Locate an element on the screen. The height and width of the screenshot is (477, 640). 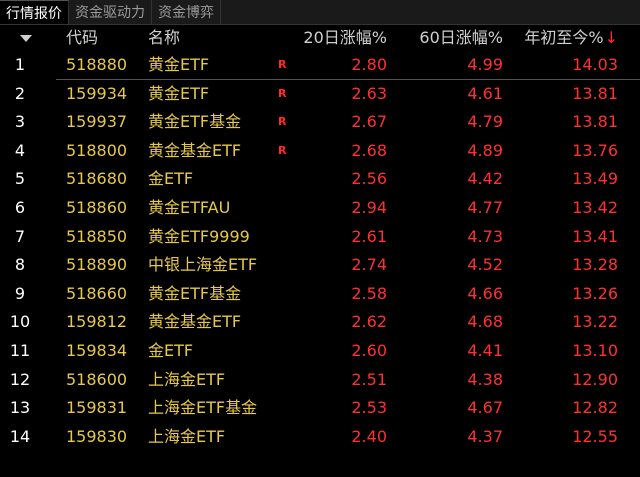
table-row: 1 518880 黄金ETF R 2.80 4.99 14.03 is located at coordinates (320, 65).